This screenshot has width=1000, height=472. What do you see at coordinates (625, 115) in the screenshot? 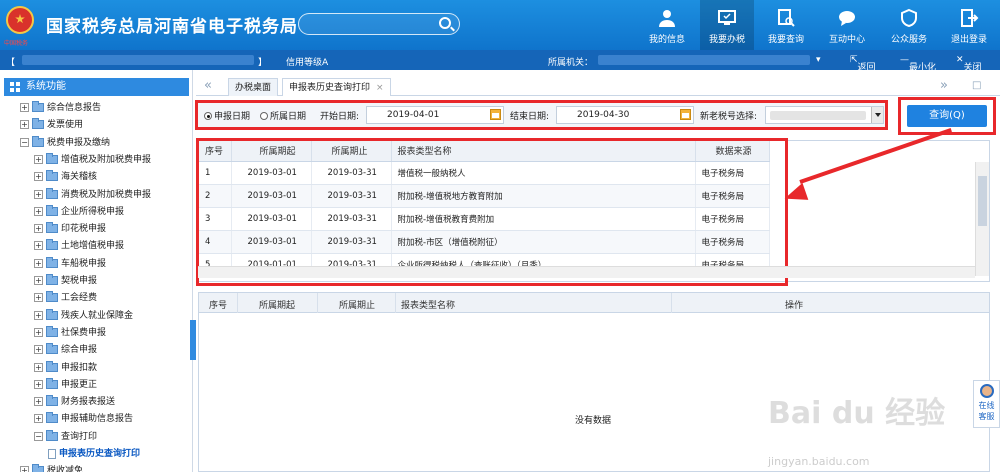
I see `end-date-input: 2019-04-30` at bounding box center [625, 115].